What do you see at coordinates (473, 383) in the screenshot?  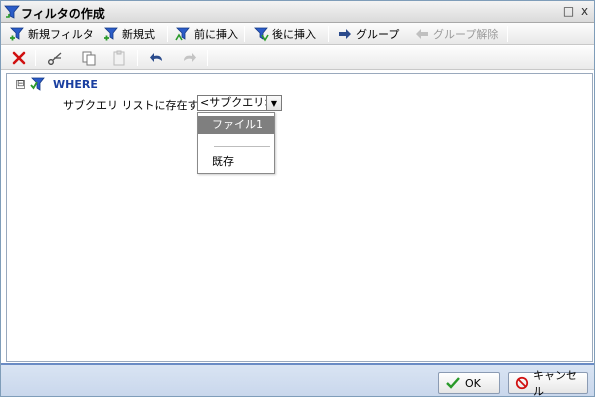 I see `ok-label: OK` at bounding box center [473, 383].